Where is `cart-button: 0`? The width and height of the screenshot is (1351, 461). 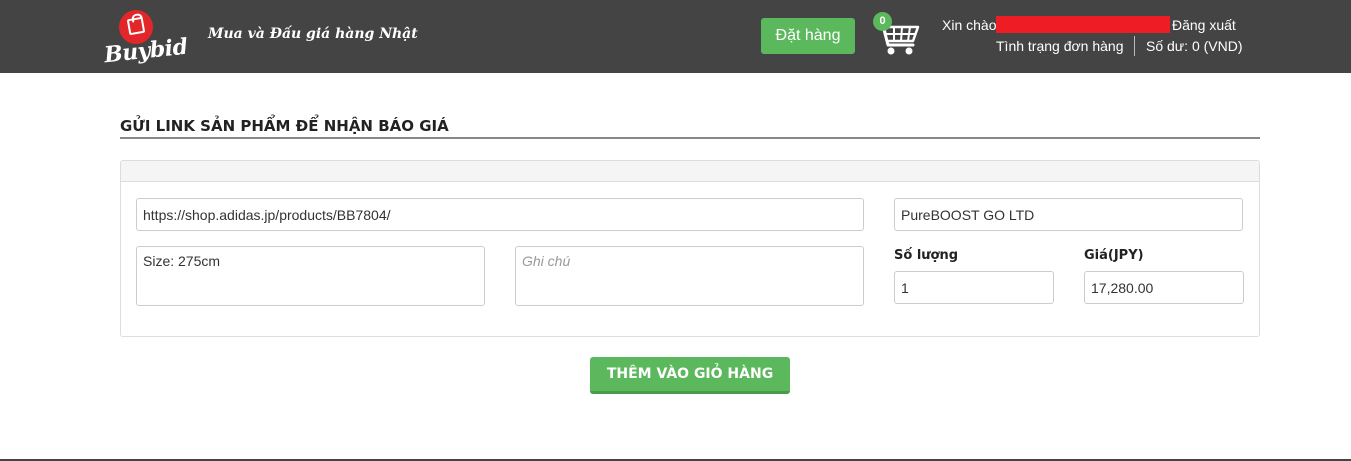
cart-button: 0 is located at coordinates (897, 35).